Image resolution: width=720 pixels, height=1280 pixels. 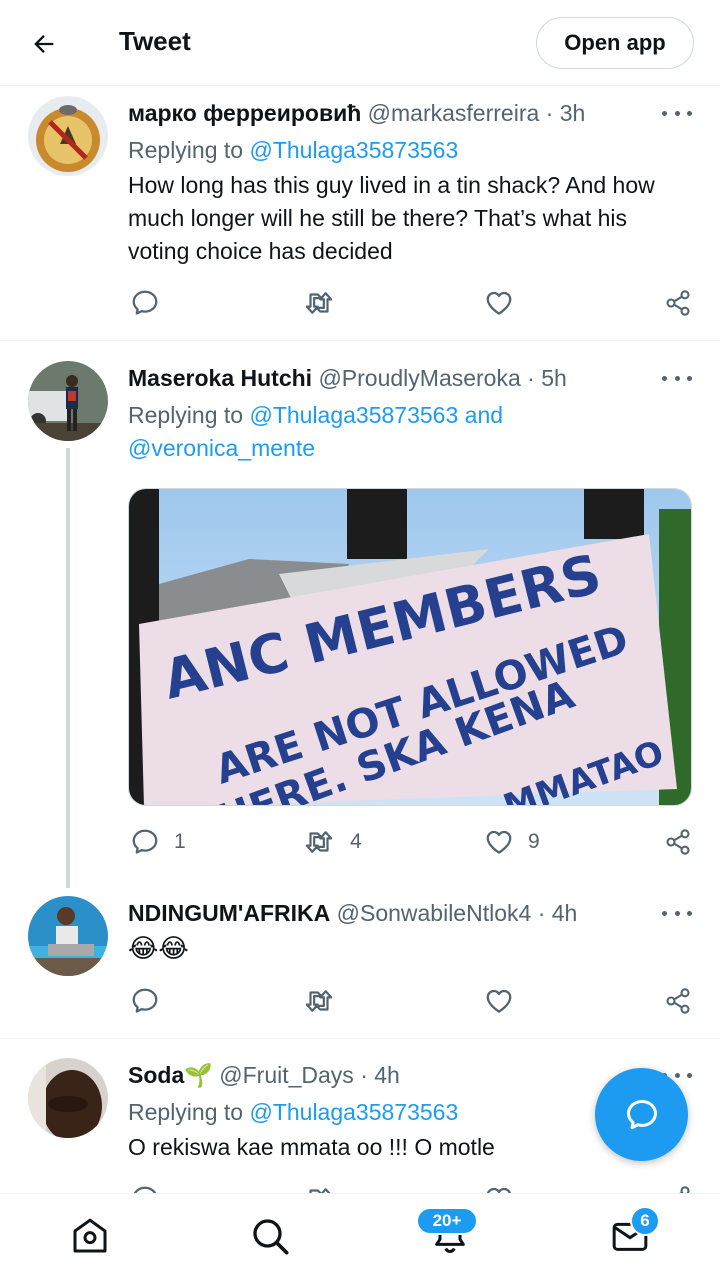 I want to click on author-name: NDINGUM'AFRIKA, so click(x=229, y=913).